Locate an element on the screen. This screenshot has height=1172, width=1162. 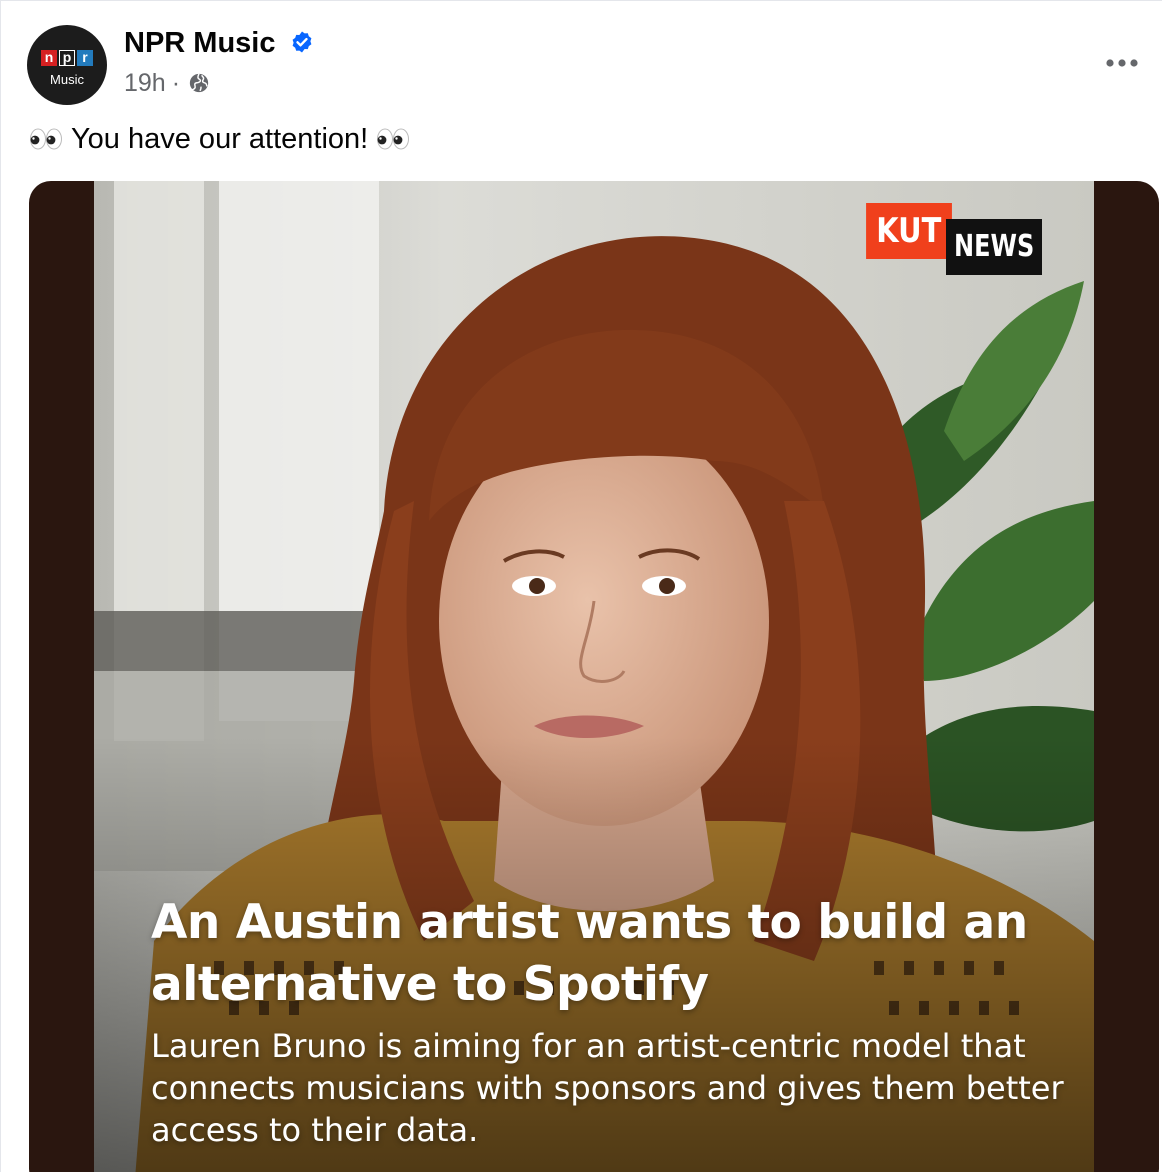
page-avatar: n p r Music is located at coordinates (67, 65).